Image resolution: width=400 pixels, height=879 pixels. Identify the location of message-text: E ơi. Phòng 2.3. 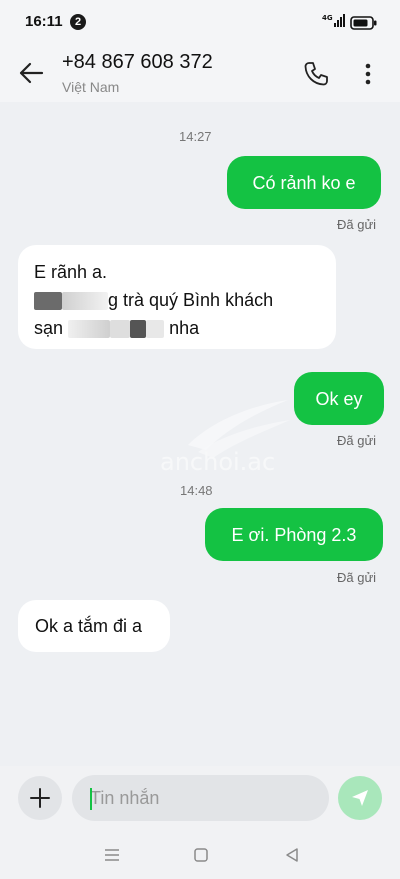
(294, 534).